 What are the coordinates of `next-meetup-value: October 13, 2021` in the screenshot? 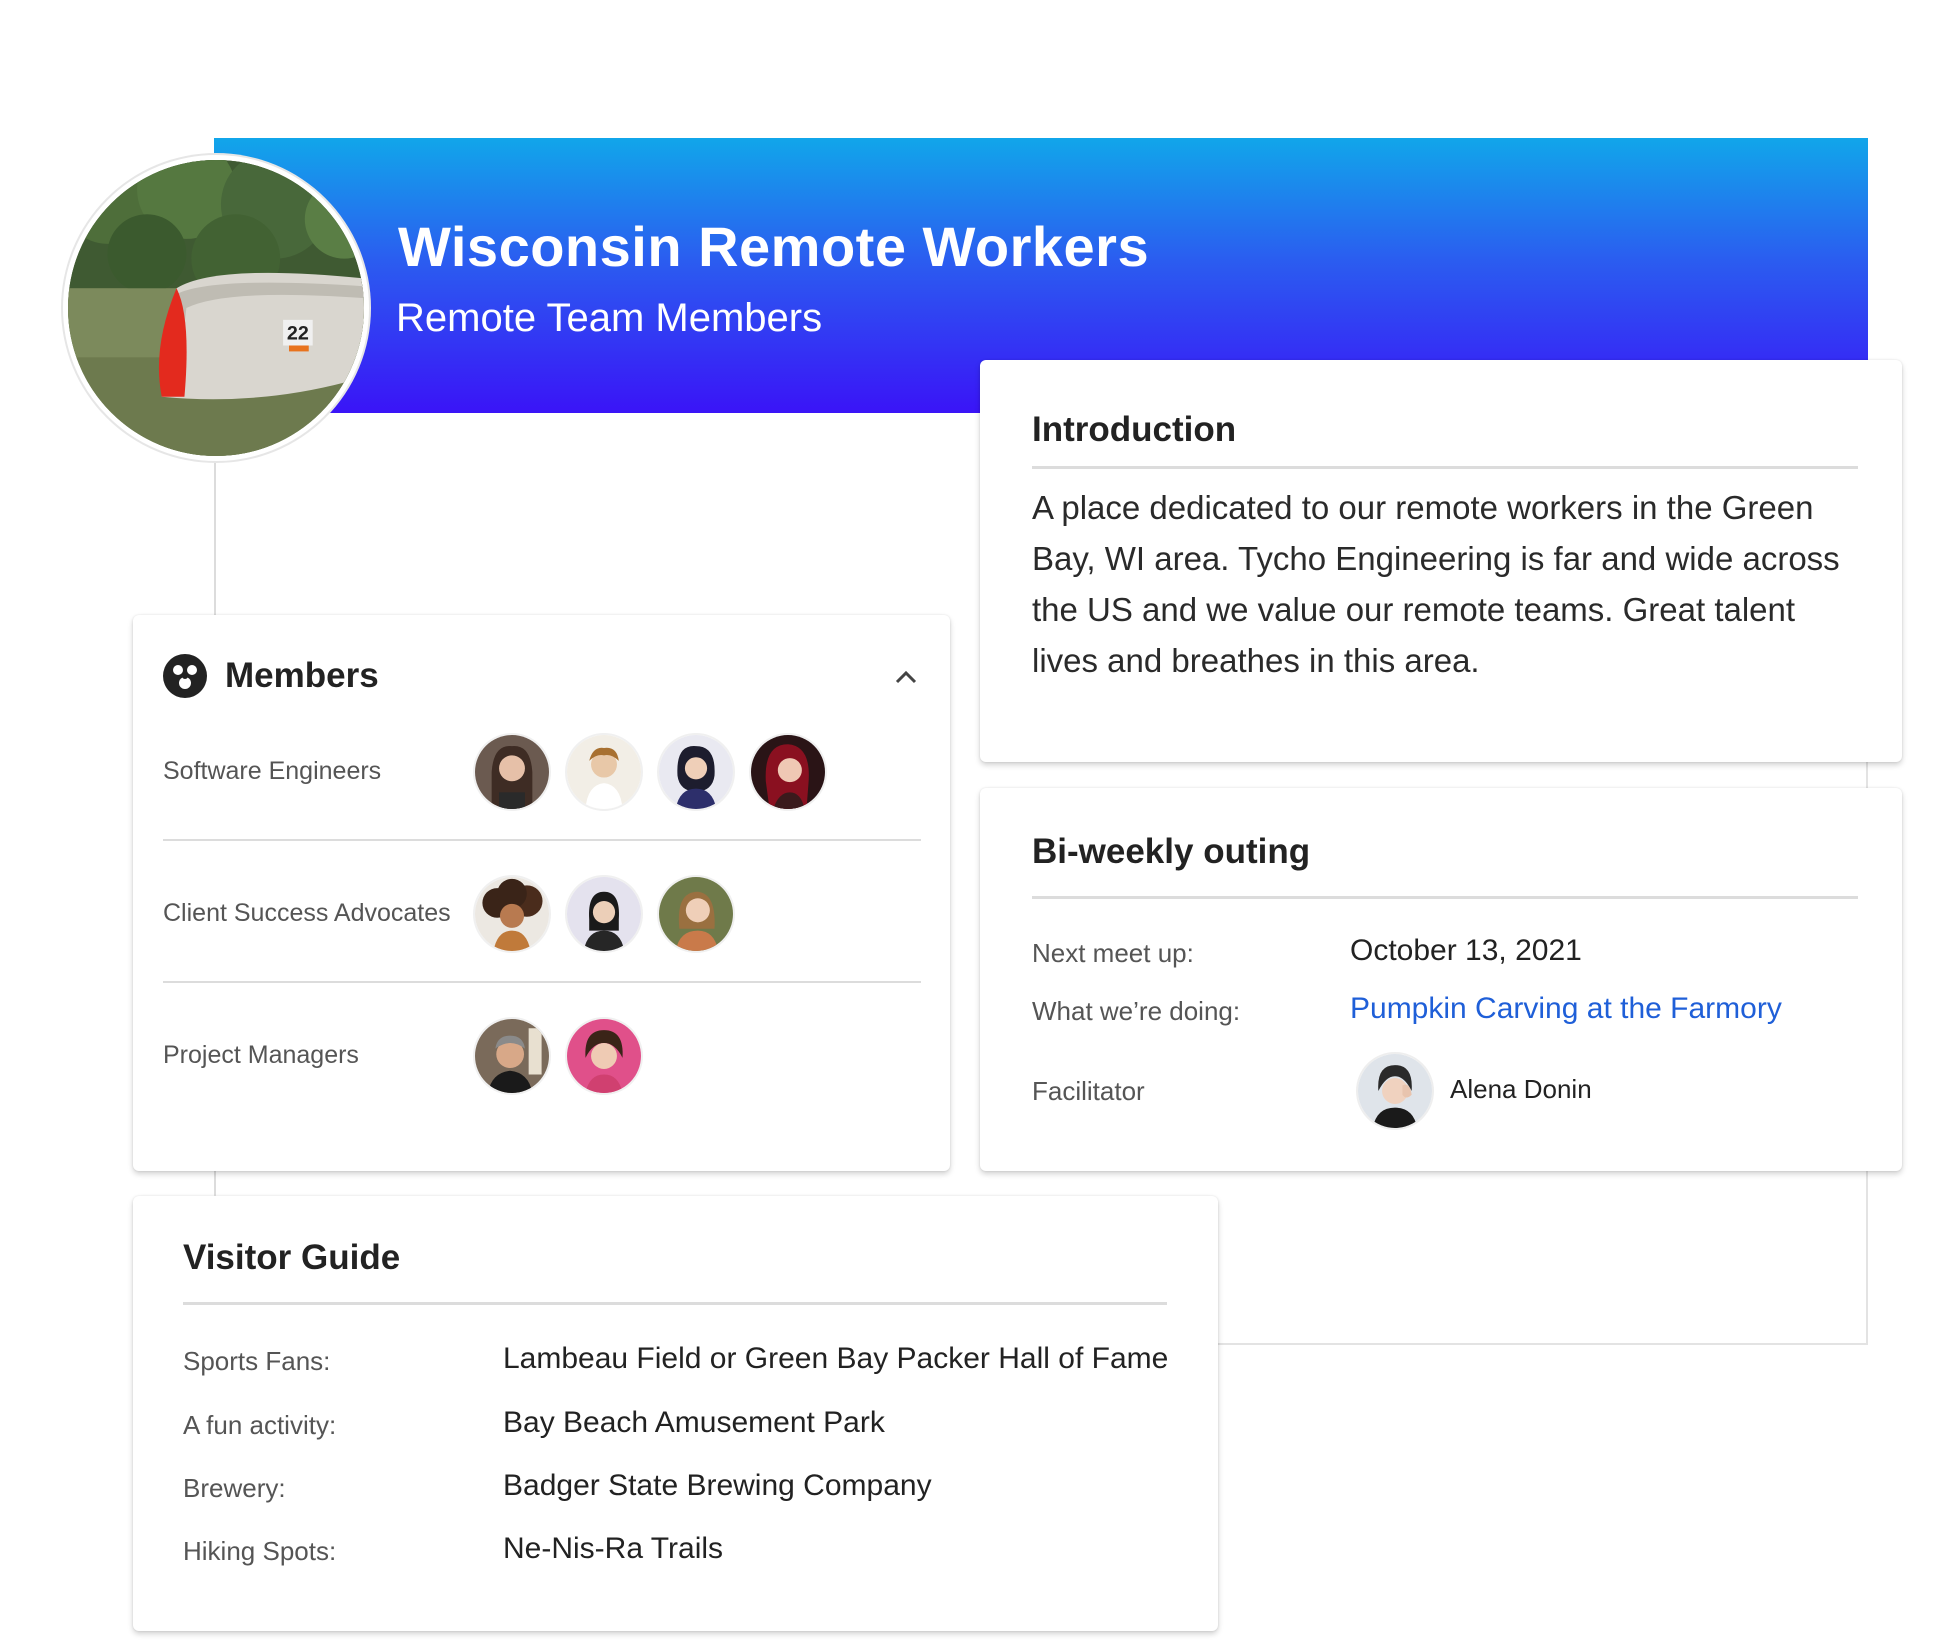 It's located at (1466, 950).